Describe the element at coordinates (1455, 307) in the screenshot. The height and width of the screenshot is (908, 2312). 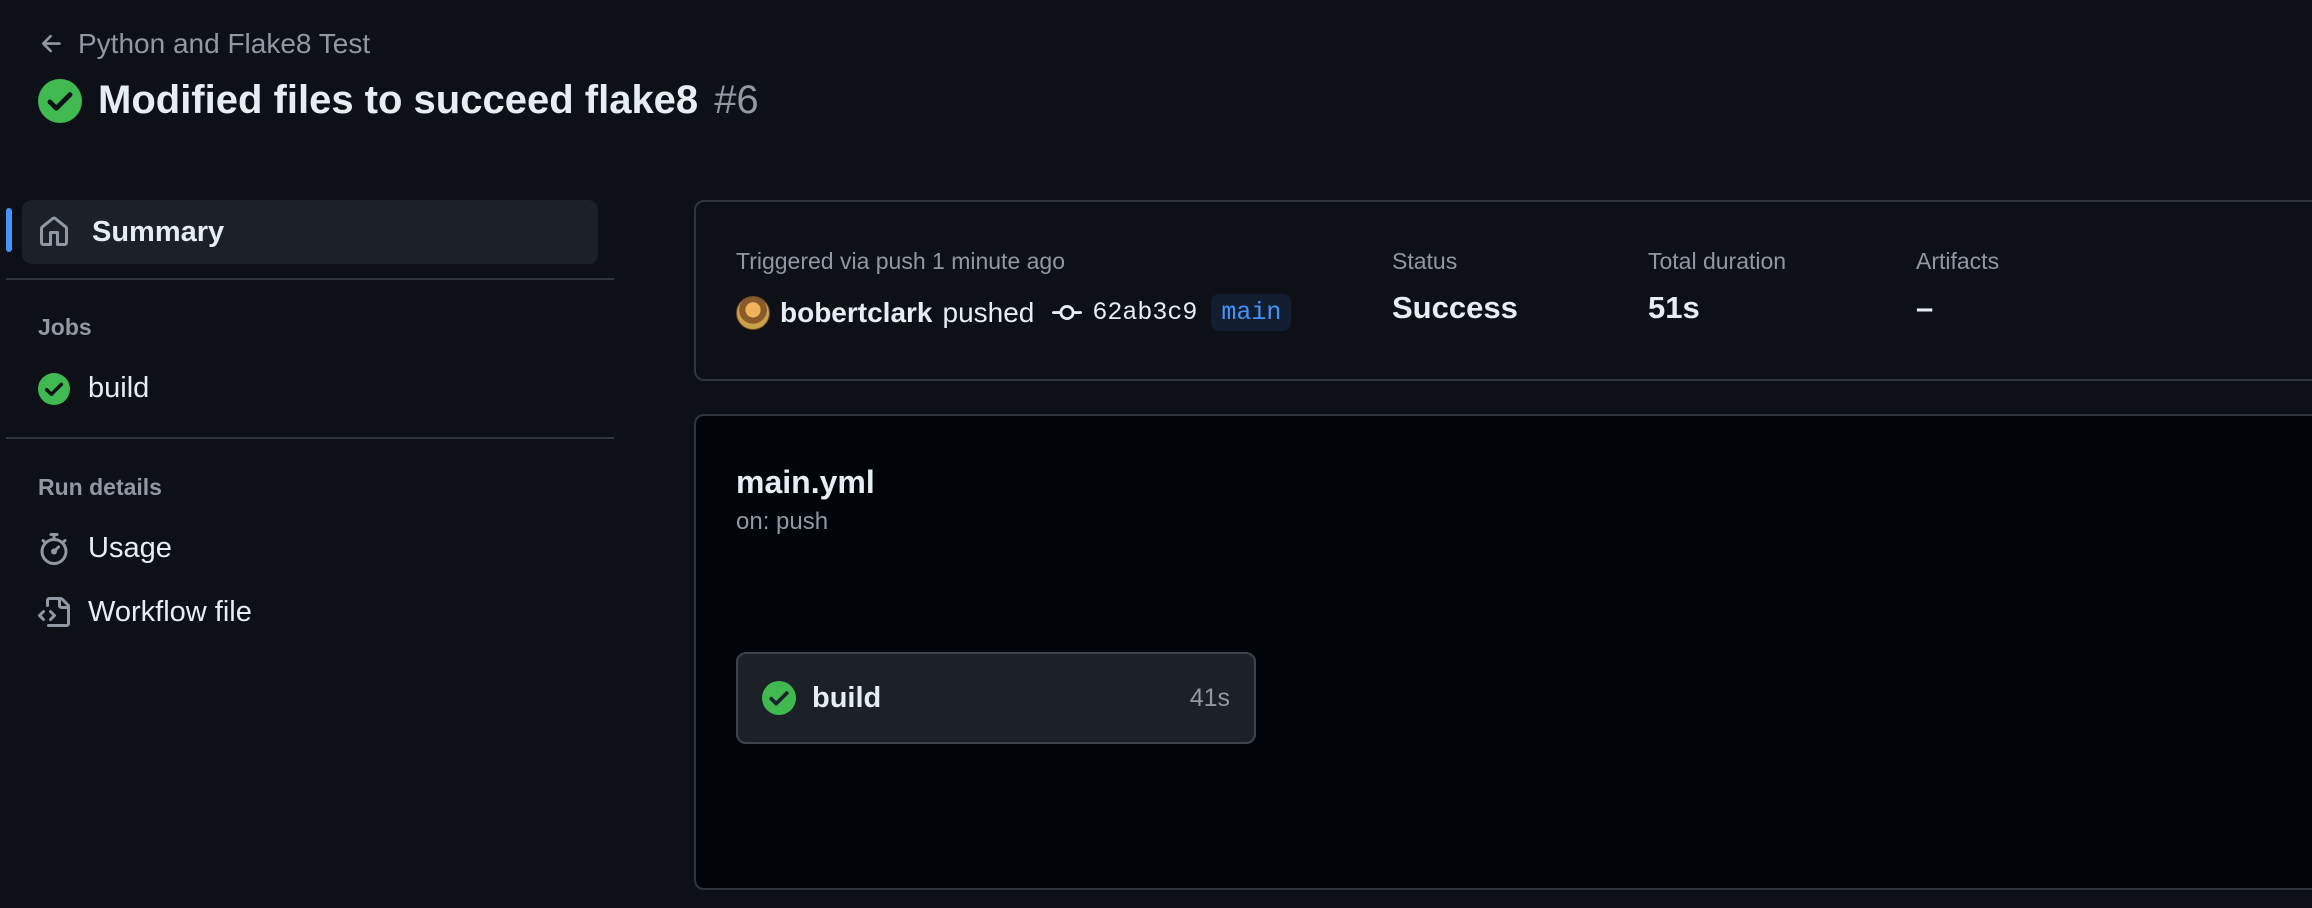
I see `status-value: Success` at that location.